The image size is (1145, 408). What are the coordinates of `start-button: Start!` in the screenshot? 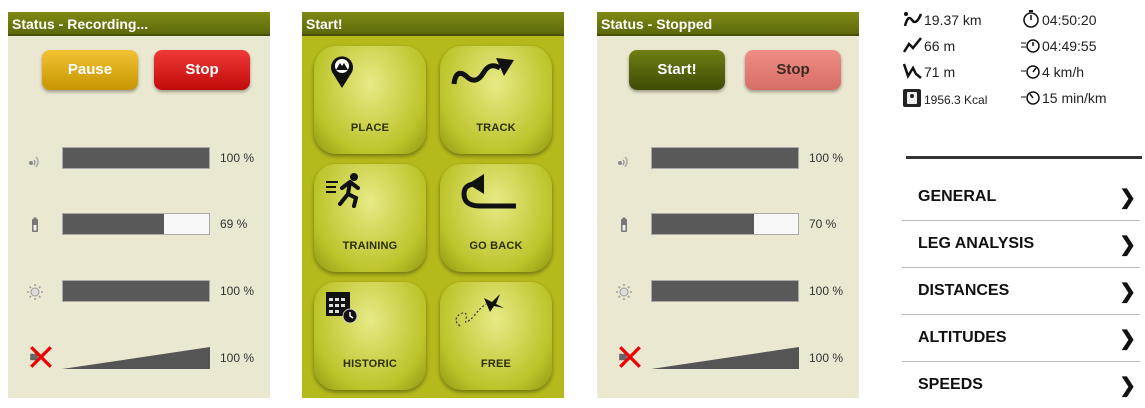 It's located at (677, 70).